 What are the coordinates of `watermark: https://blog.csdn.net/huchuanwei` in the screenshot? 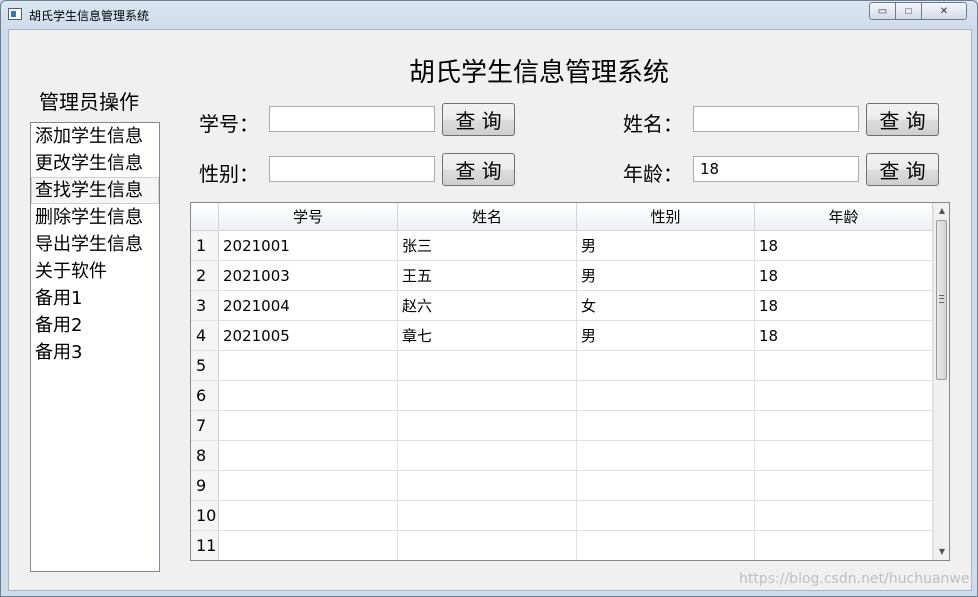 It's located at (856, 579).